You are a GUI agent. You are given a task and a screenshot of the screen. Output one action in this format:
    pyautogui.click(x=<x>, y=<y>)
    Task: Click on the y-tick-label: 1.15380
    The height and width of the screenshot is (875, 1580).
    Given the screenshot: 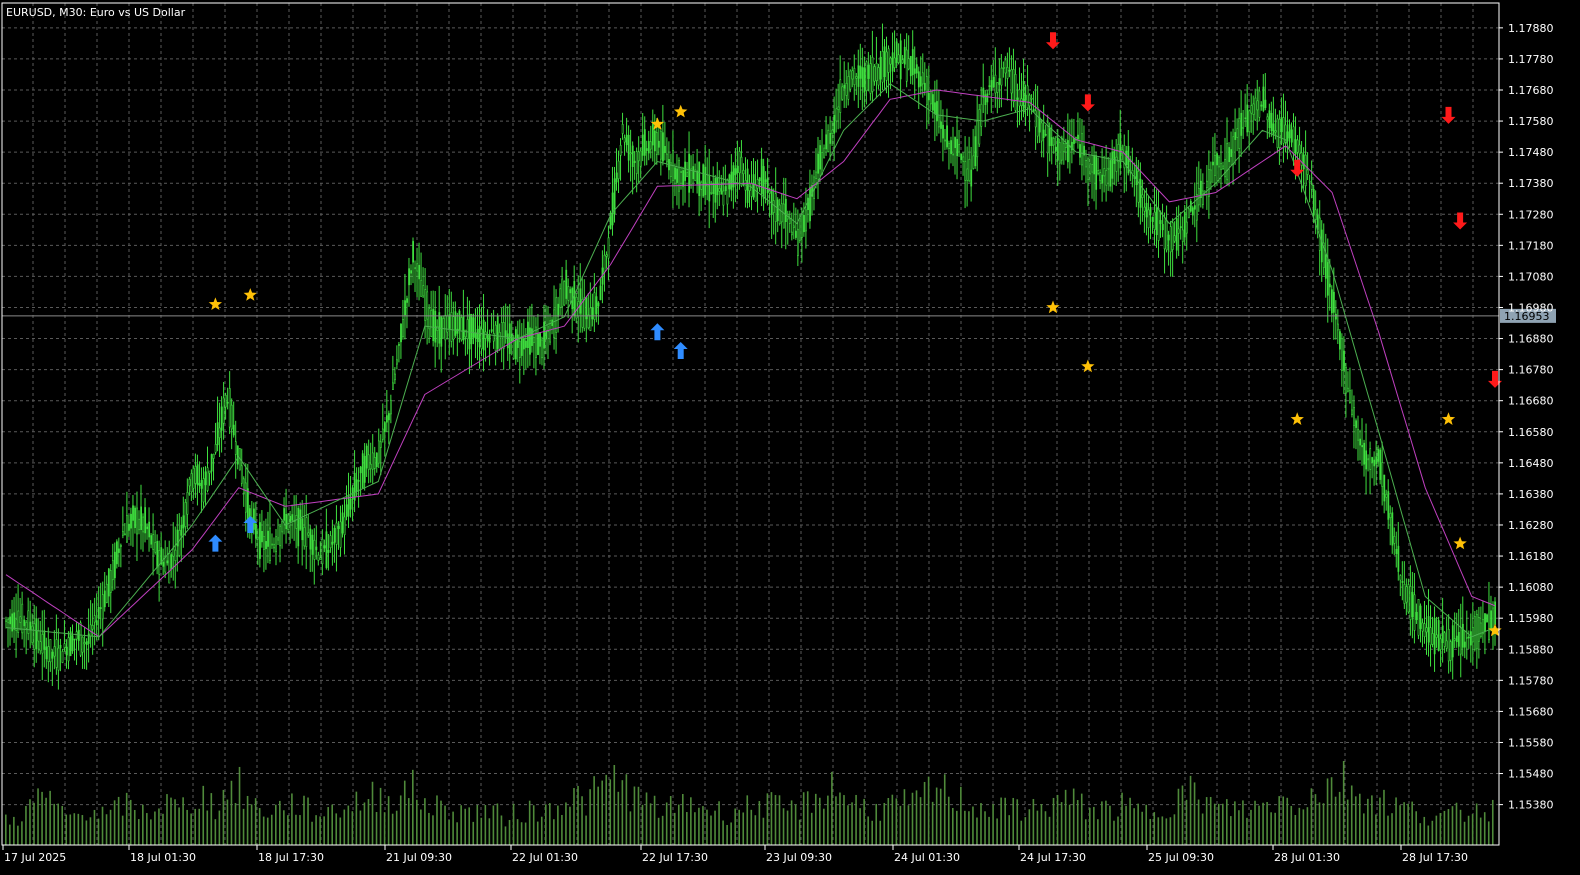 What is the action you would take?
    pyautogui.click(x=1531, y=805)
    